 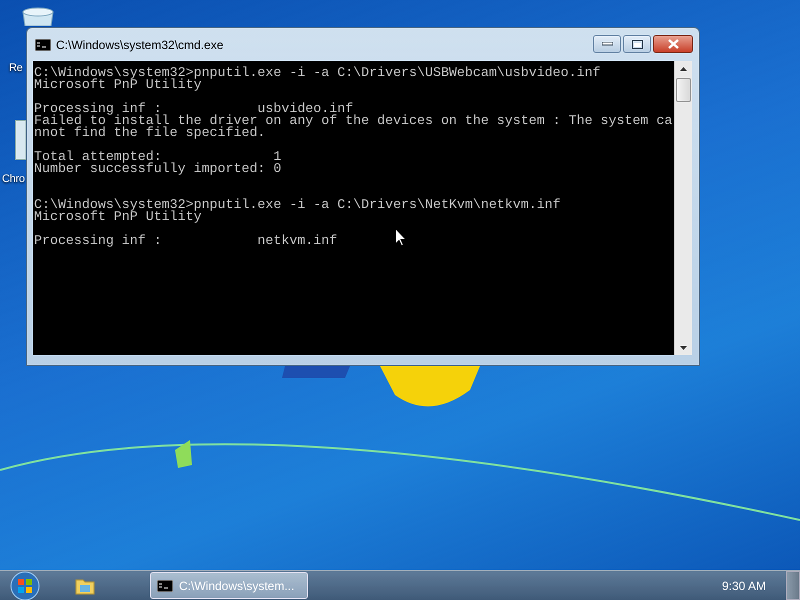 I want to click on folder-icon, so click(x=85, y=585).